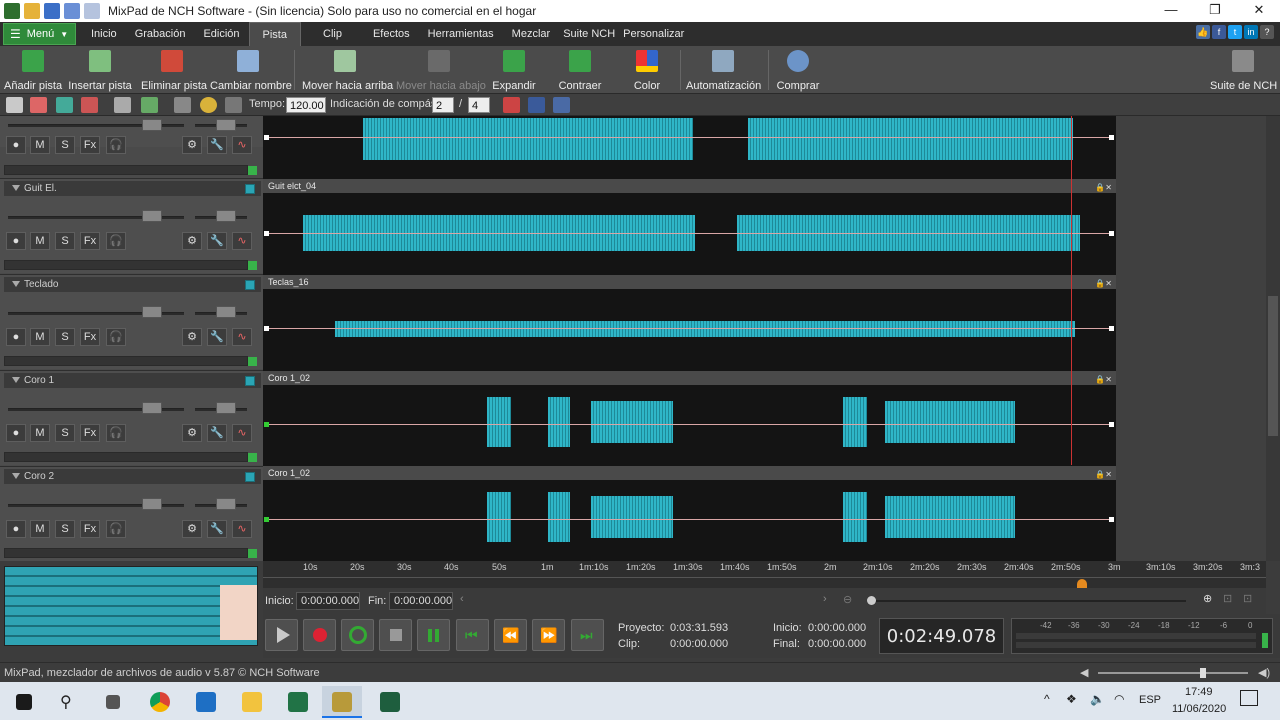 This screenshot has width=1280, height=720. I want to click on selection-start-input: 0:00:00.000, so click(328, 601).